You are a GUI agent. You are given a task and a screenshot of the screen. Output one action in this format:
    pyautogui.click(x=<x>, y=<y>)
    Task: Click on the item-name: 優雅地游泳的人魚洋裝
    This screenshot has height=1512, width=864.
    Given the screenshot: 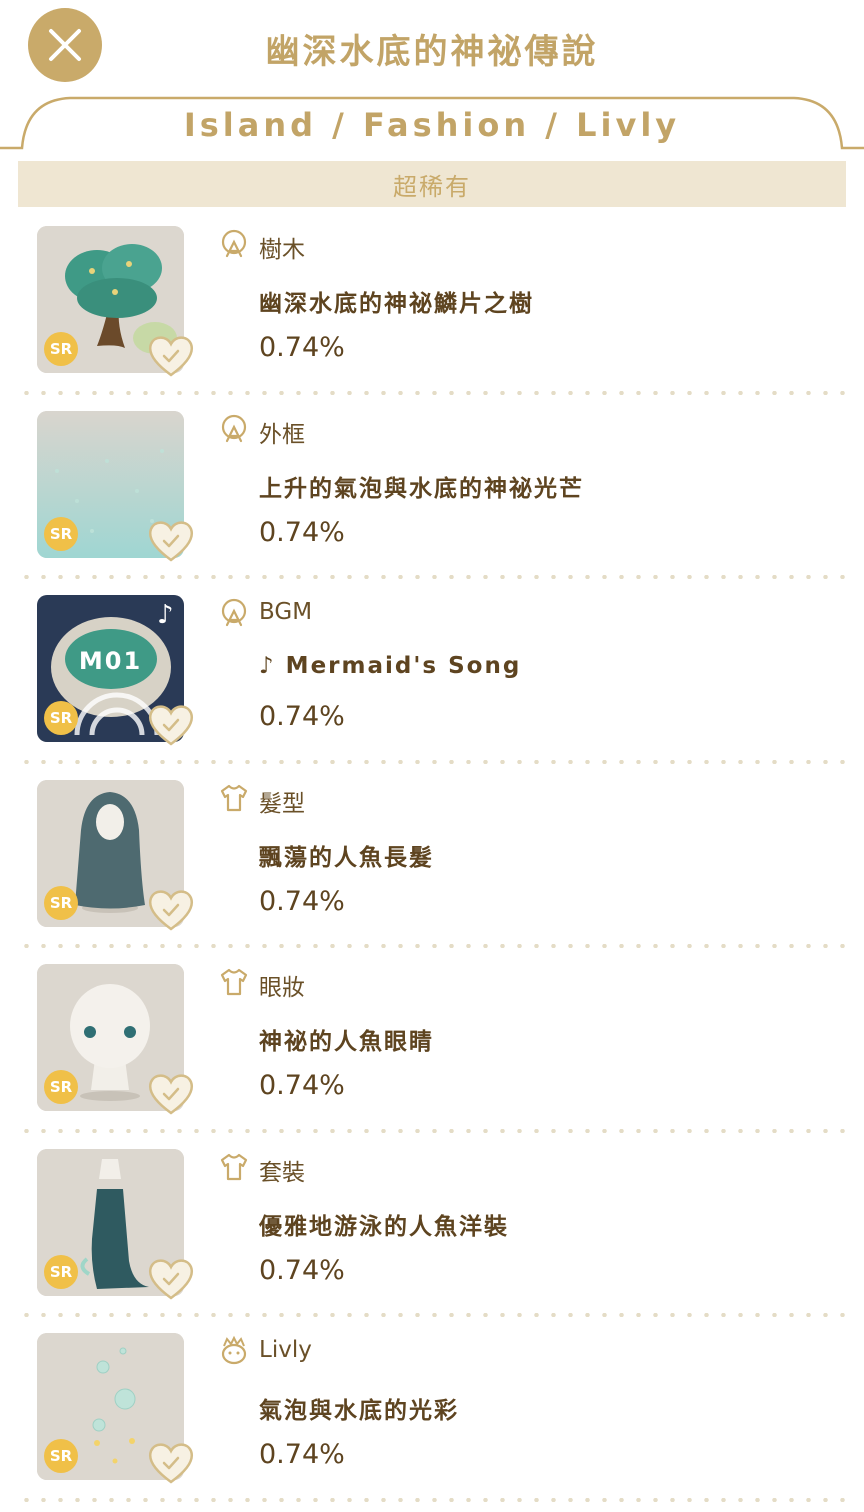 What is the action you would take?
    pyautogui.click(x=384, y=1226)
    